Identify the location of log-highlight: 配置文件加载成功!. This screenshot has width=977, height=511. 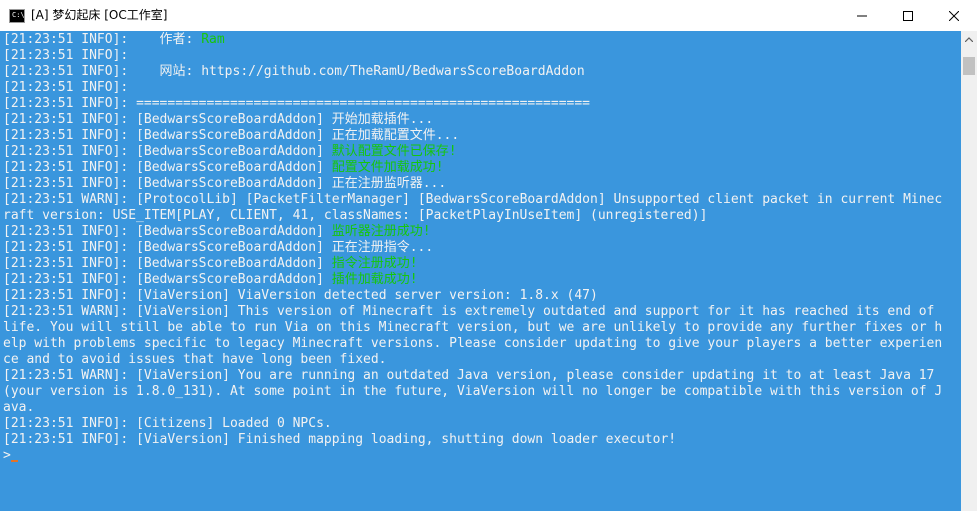
(387, 167).